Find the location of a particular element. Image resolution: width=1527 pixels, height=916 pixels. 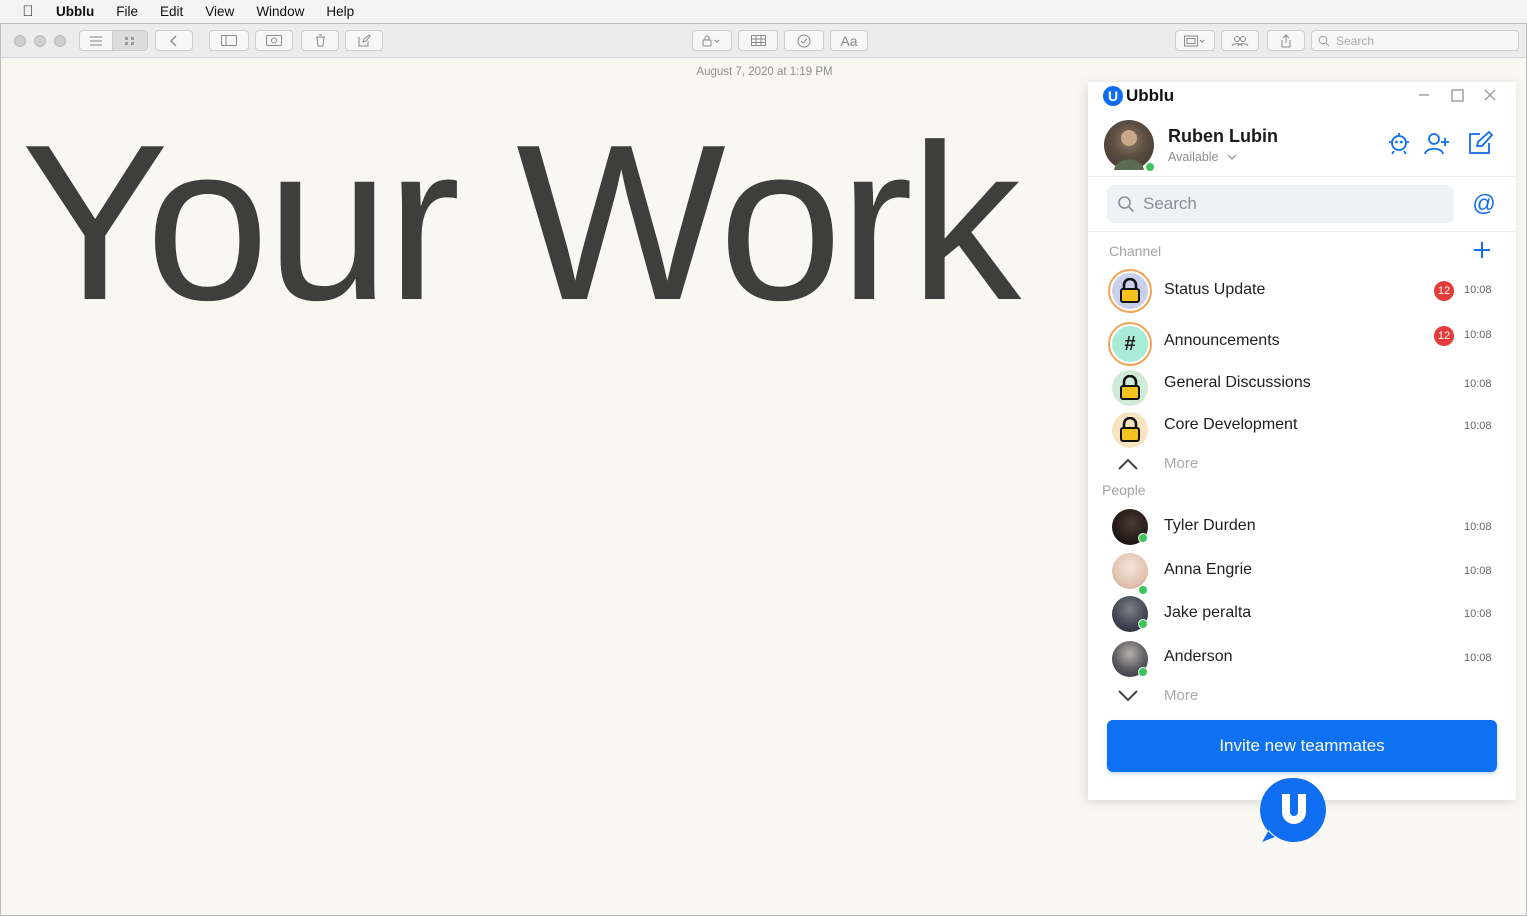

lock-note-button is located at coordinates (712, 40).